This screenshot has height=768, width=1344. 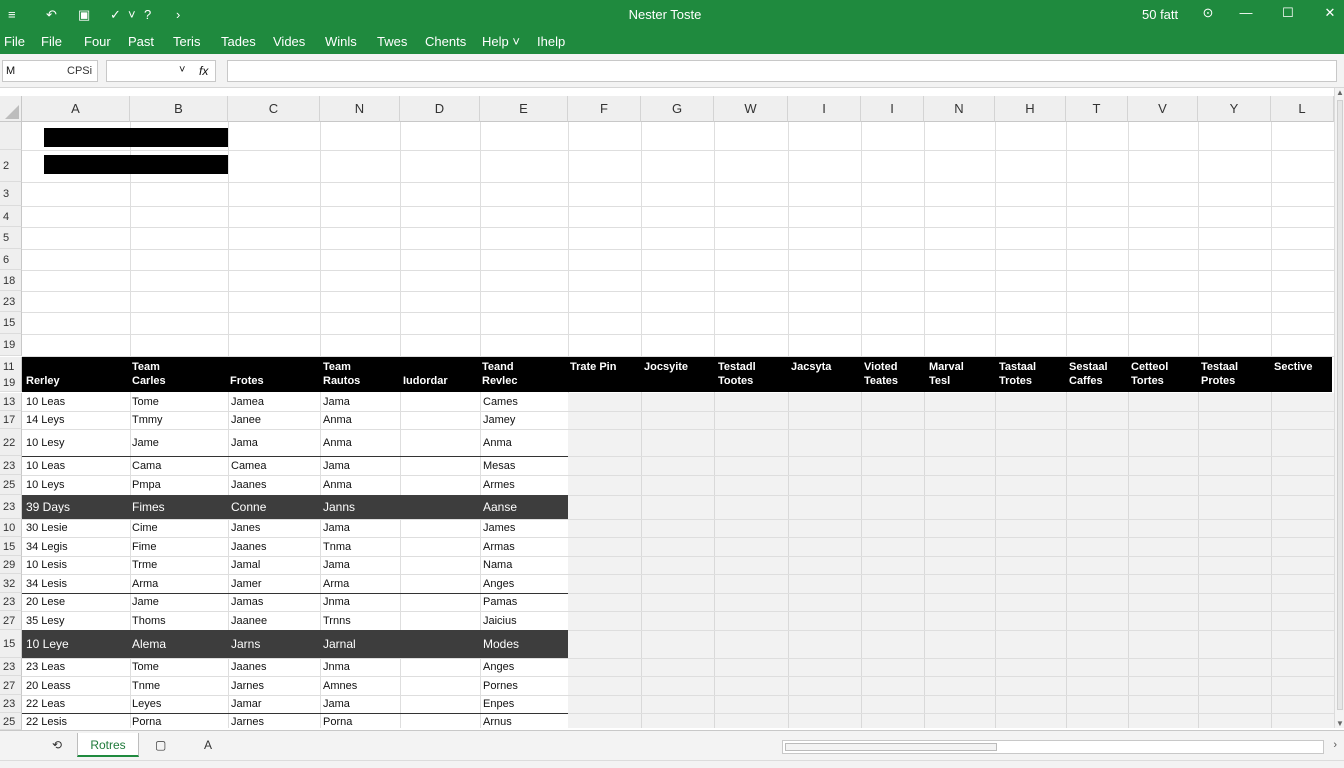 I want to click on table-cell: 14 Leys, so click(x=77, y=420).